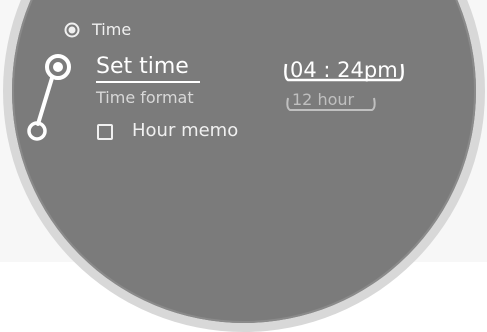 This screenshot has width=487, height=332. Describe the element at coordinates (72, 30) in the screenshot. I see `time-icon` at that location.